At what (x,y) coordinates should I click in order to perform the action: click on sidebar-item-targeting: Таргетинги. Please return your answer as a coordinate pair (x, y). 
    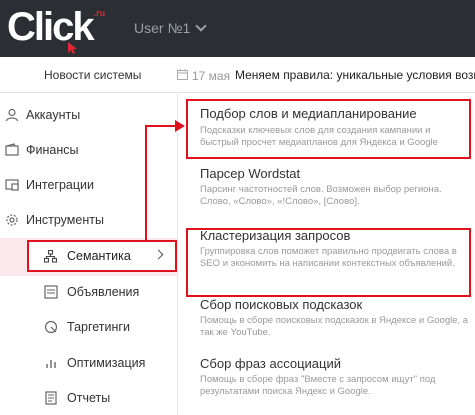
    Looking at the image, I should click on (89, 327).